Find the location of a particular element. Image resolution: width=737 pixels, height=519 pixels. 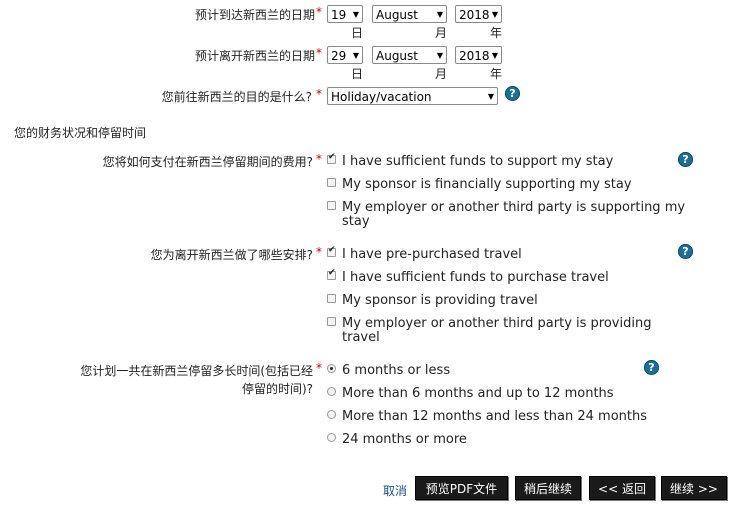

funds-option-label-cont: stay is located at coordinates (356, 221).